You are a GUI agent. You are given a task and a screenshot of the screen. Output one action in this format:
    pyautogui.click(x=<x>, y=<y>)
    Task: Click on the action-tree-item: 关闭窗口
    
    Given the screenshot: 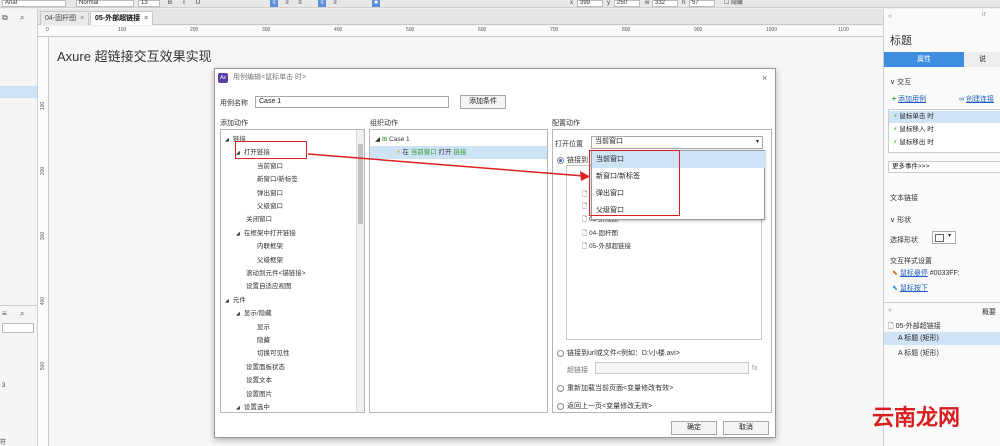 What is the action you would take?
    pyautogui.click(x=259, y=219)
    